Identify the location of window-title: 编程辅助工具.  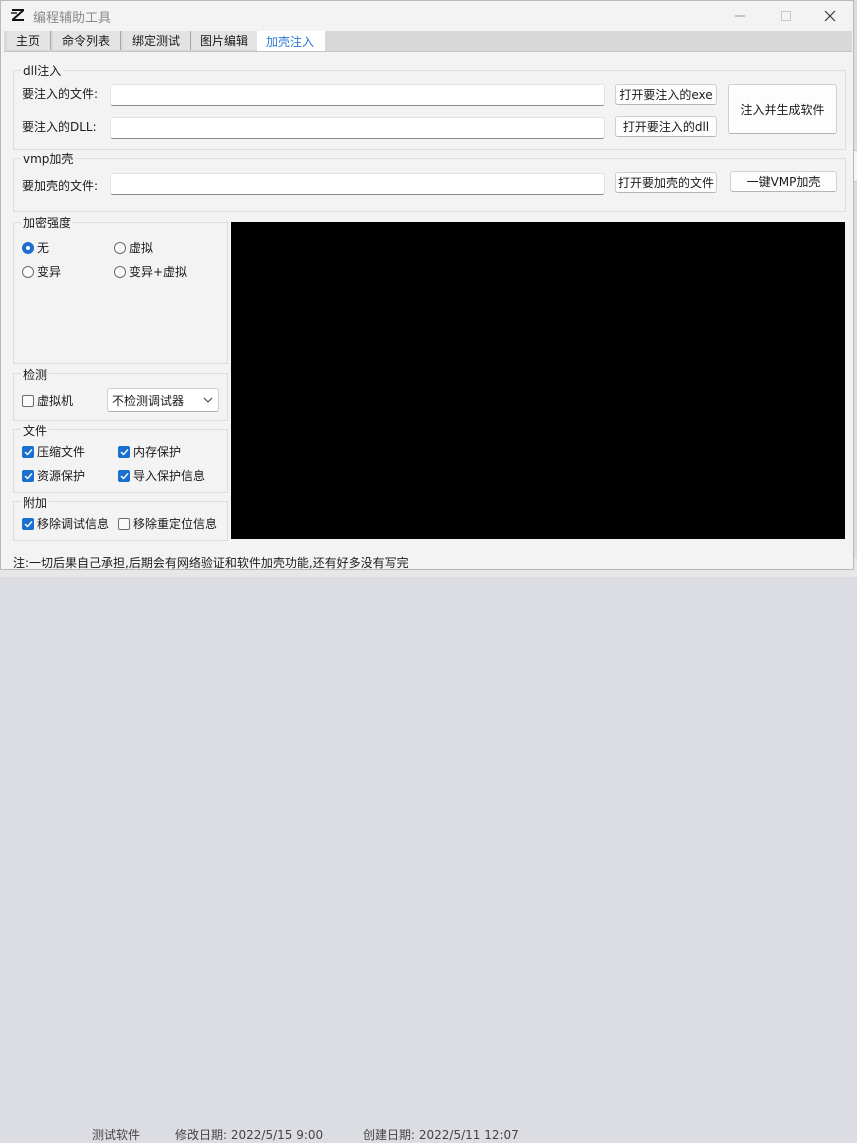
(72, 18).